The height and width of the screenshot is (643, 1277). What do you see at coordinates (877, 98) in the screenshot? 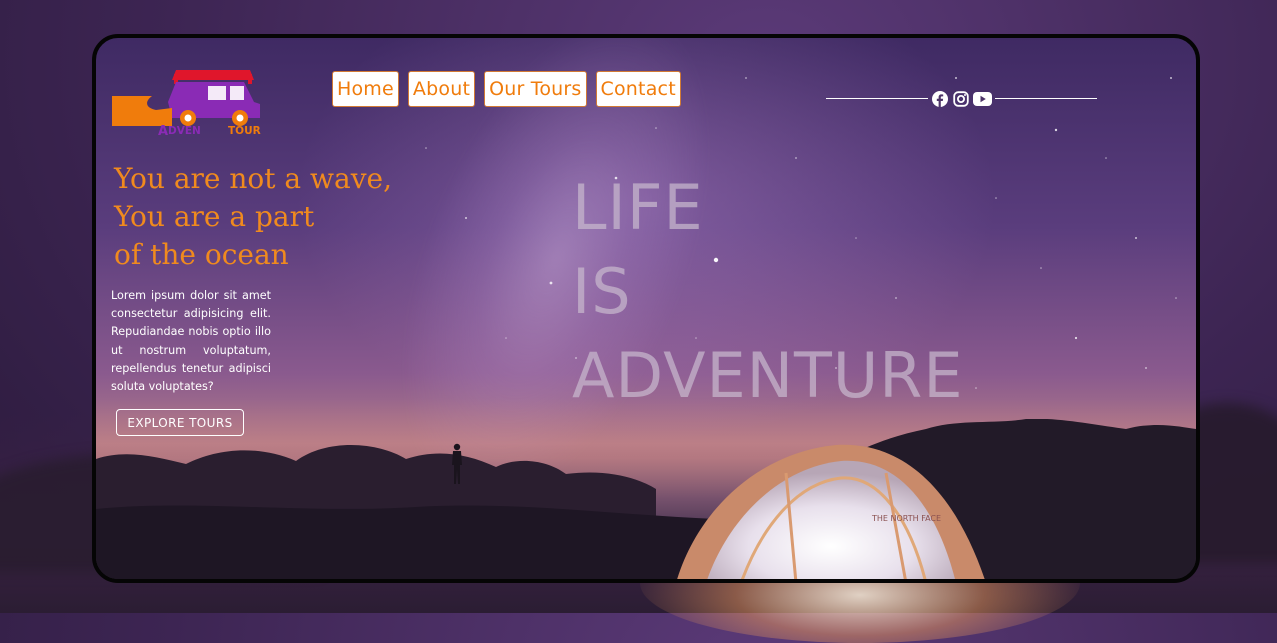
I see `social-divider-left` at bounding box center [877, 98].